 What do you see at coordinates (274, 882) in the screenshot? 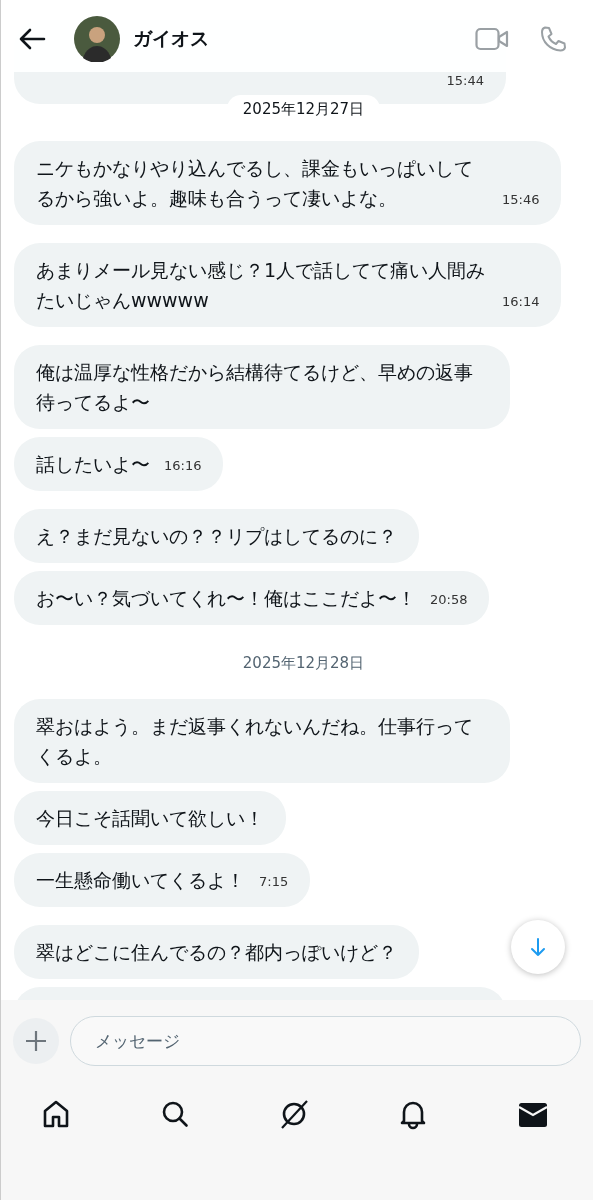
I see `message-time: 7:15` at bounding box center [274, 882].